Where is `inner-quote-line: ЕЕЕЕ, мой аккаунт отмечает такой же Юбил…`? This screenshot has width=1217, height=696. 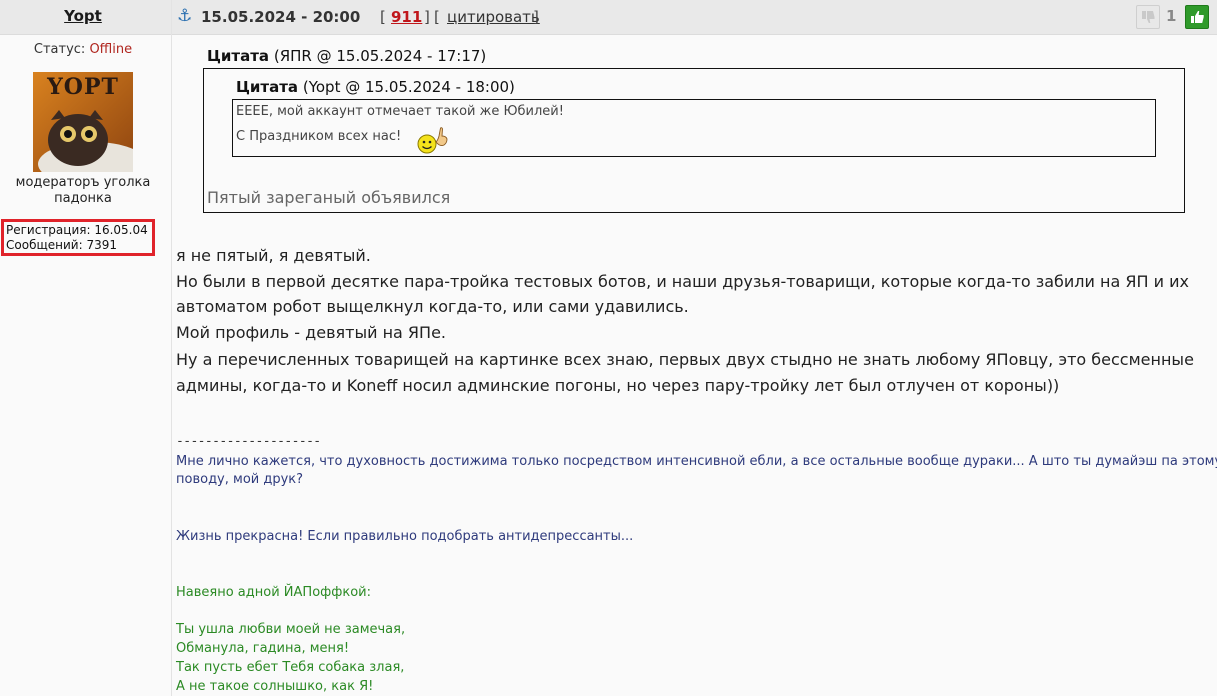 inner-quote-line: ЕЕЕЕ, мой аккаунт отмечает такой же Юбил… is located at coordinates (400, 111).